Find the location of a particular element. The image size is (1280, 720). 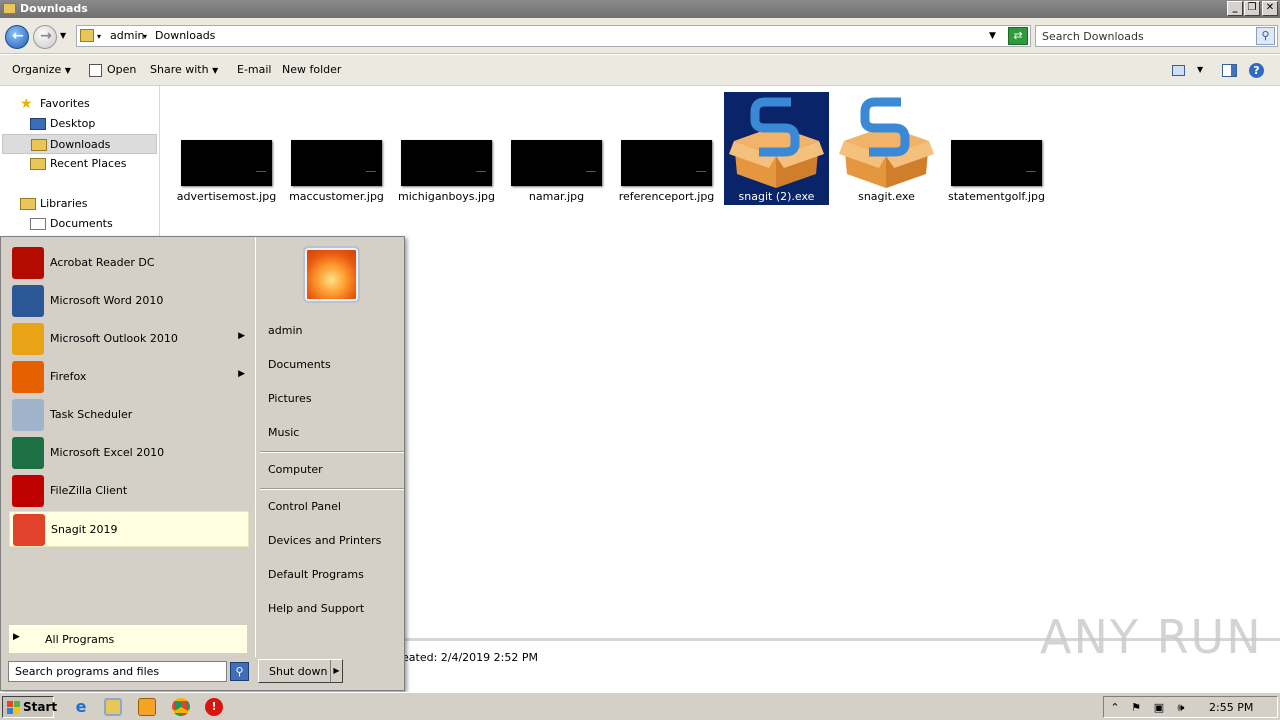

start-item-documents: Documents is located at coordinates (299, 364).